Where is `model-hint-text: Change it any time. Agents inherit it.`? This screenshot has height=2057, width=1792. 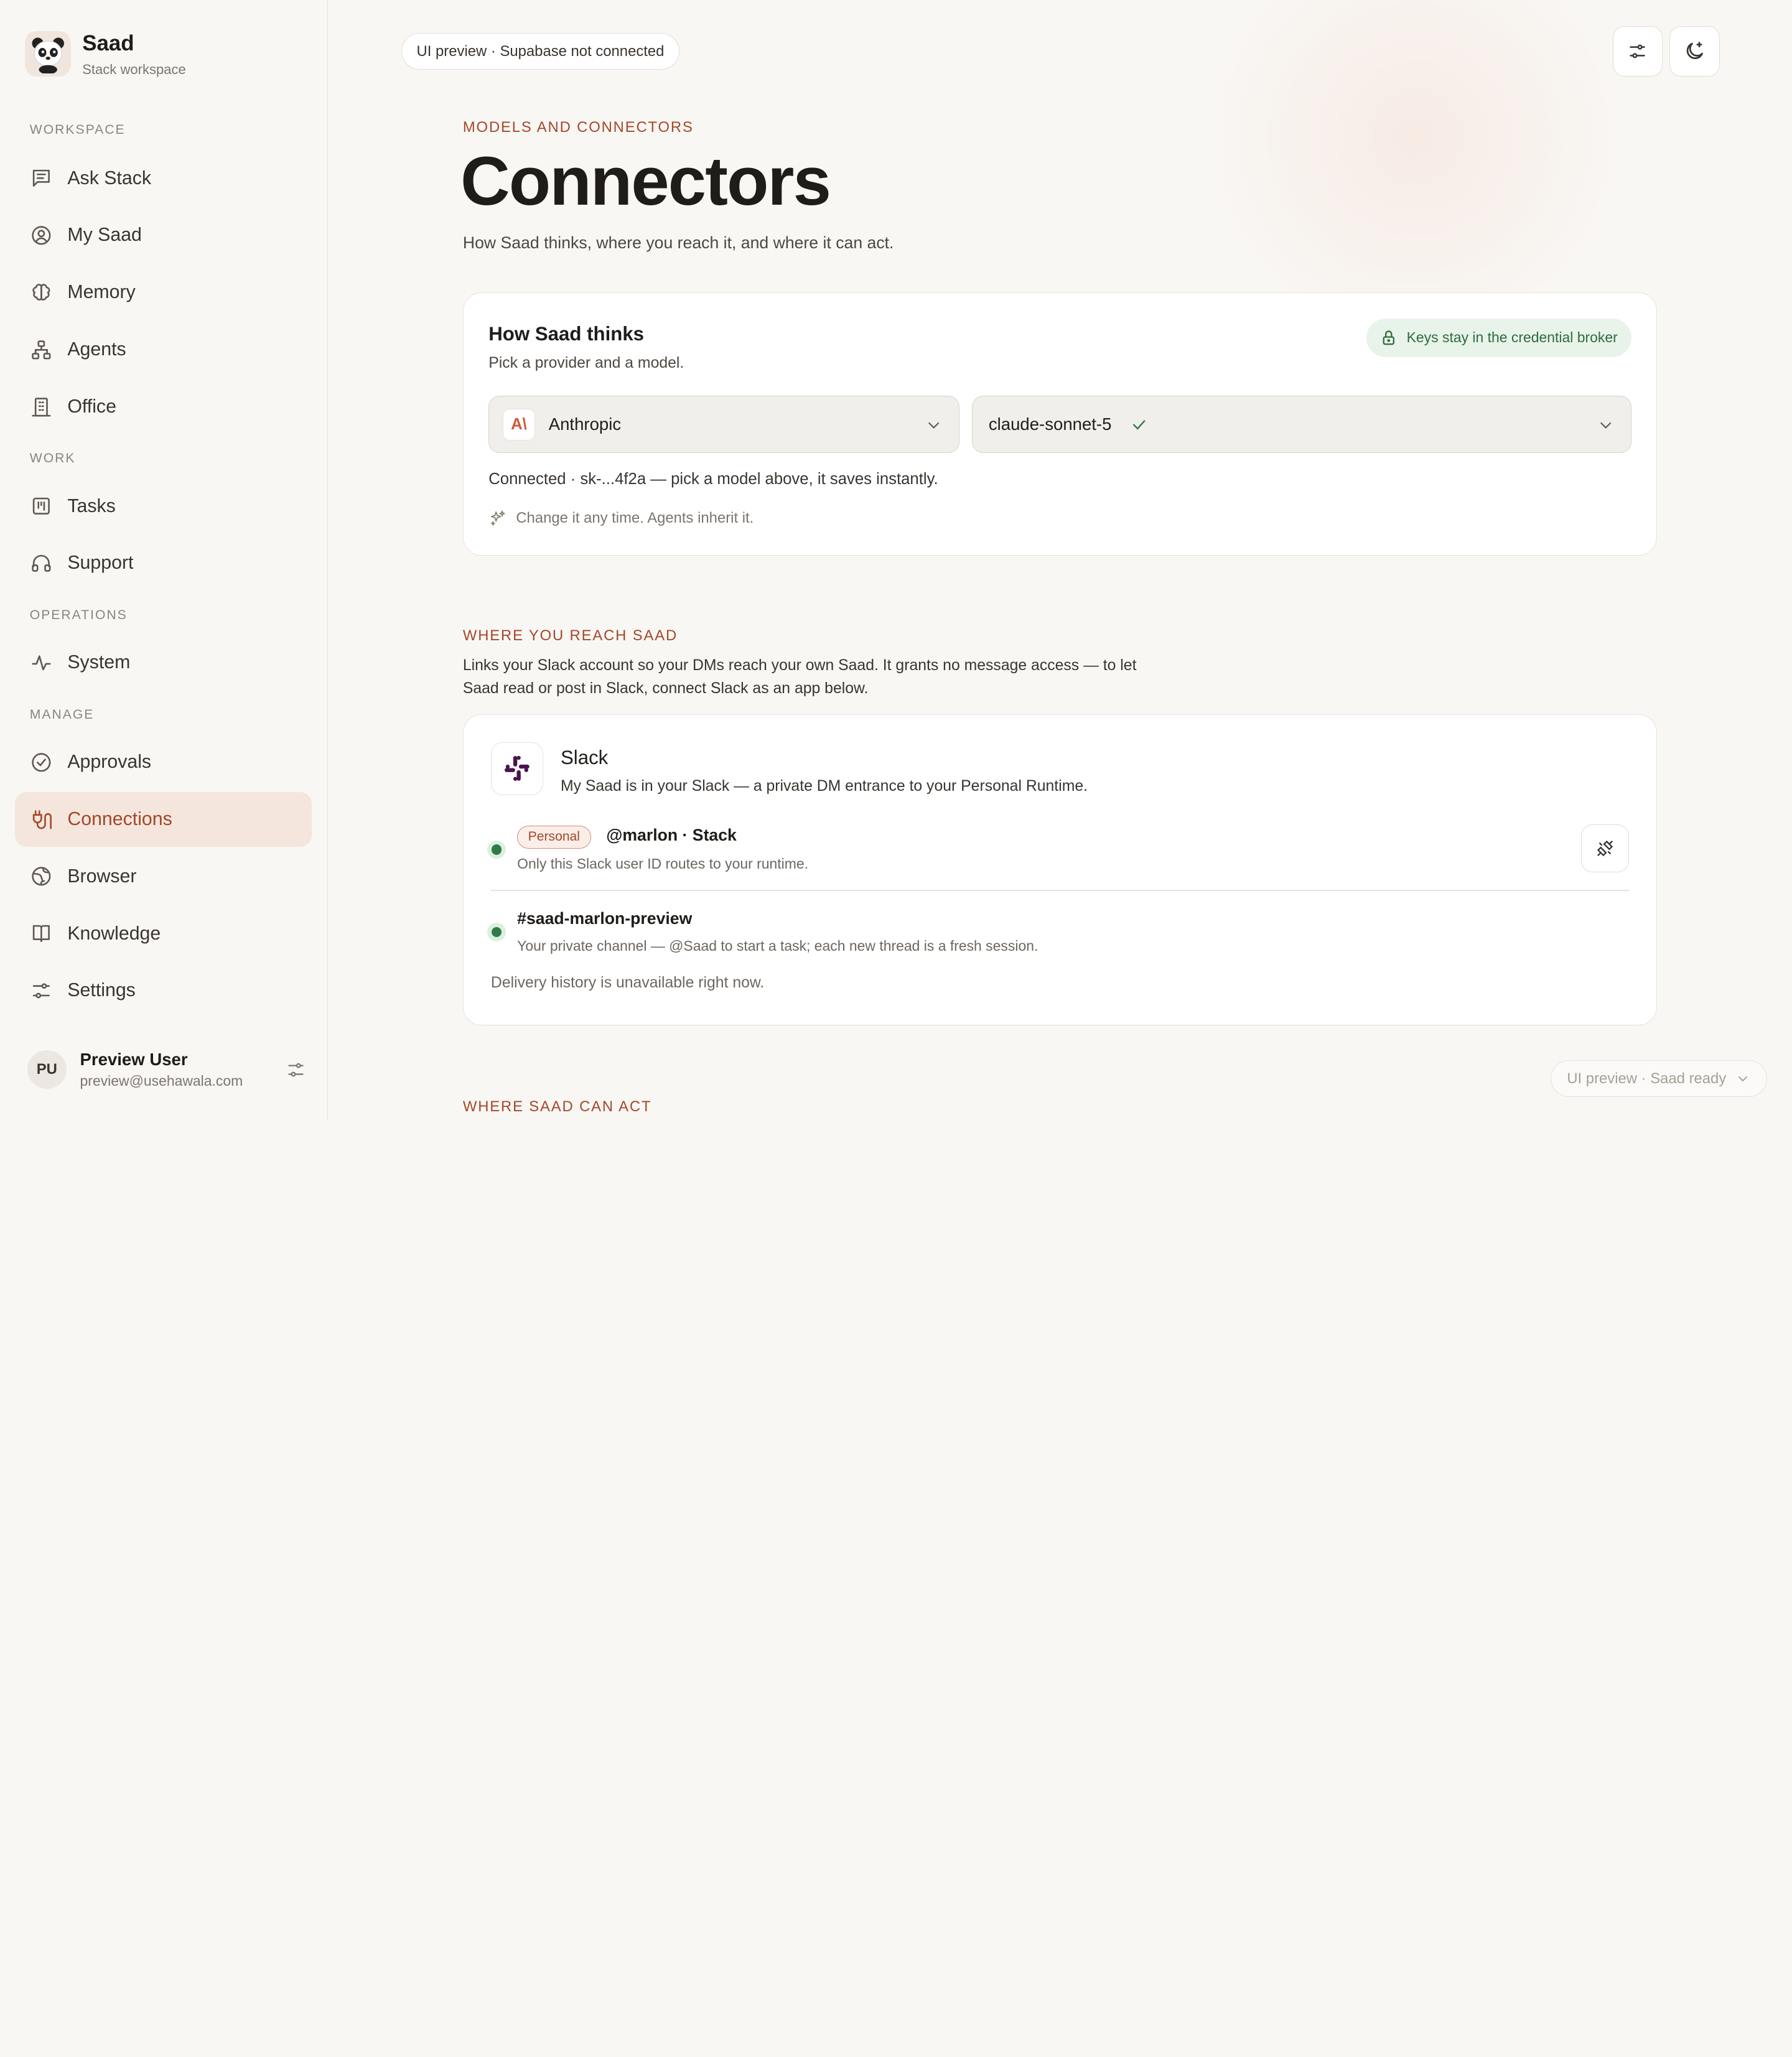
model-hint-text: Change it any time. Agents inherit it. is located at coordinates (635, 518).